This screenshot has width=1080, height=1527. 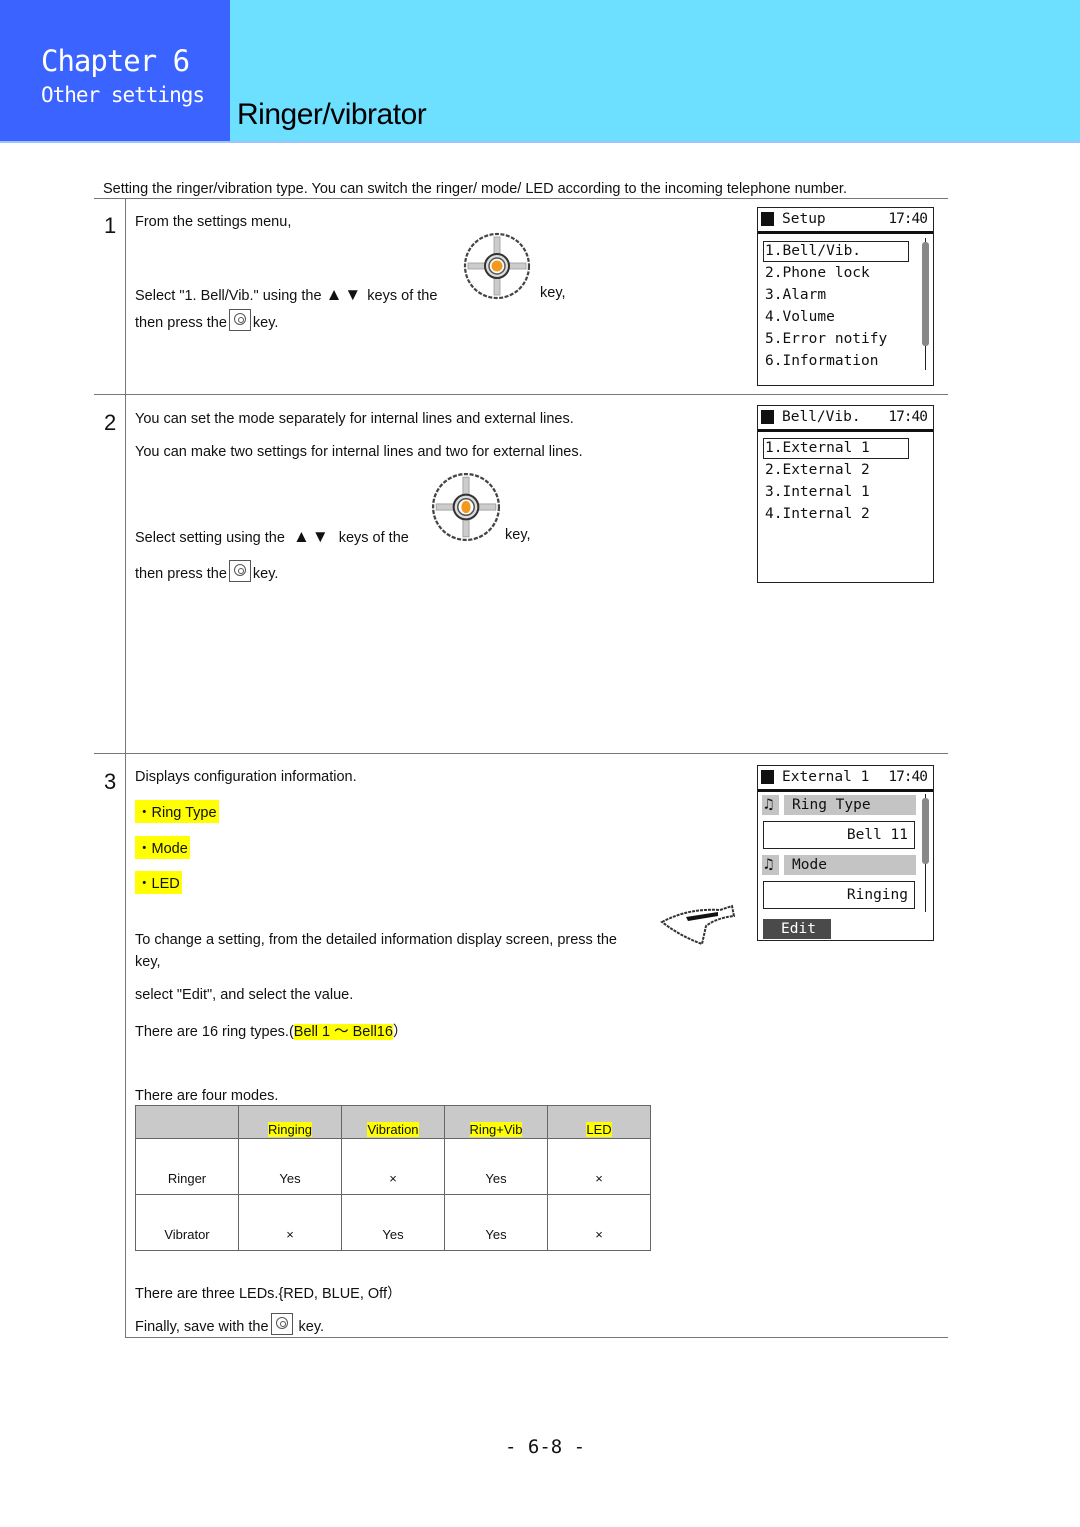 I want to click on step-column-divider, so click(x=125, y=768).